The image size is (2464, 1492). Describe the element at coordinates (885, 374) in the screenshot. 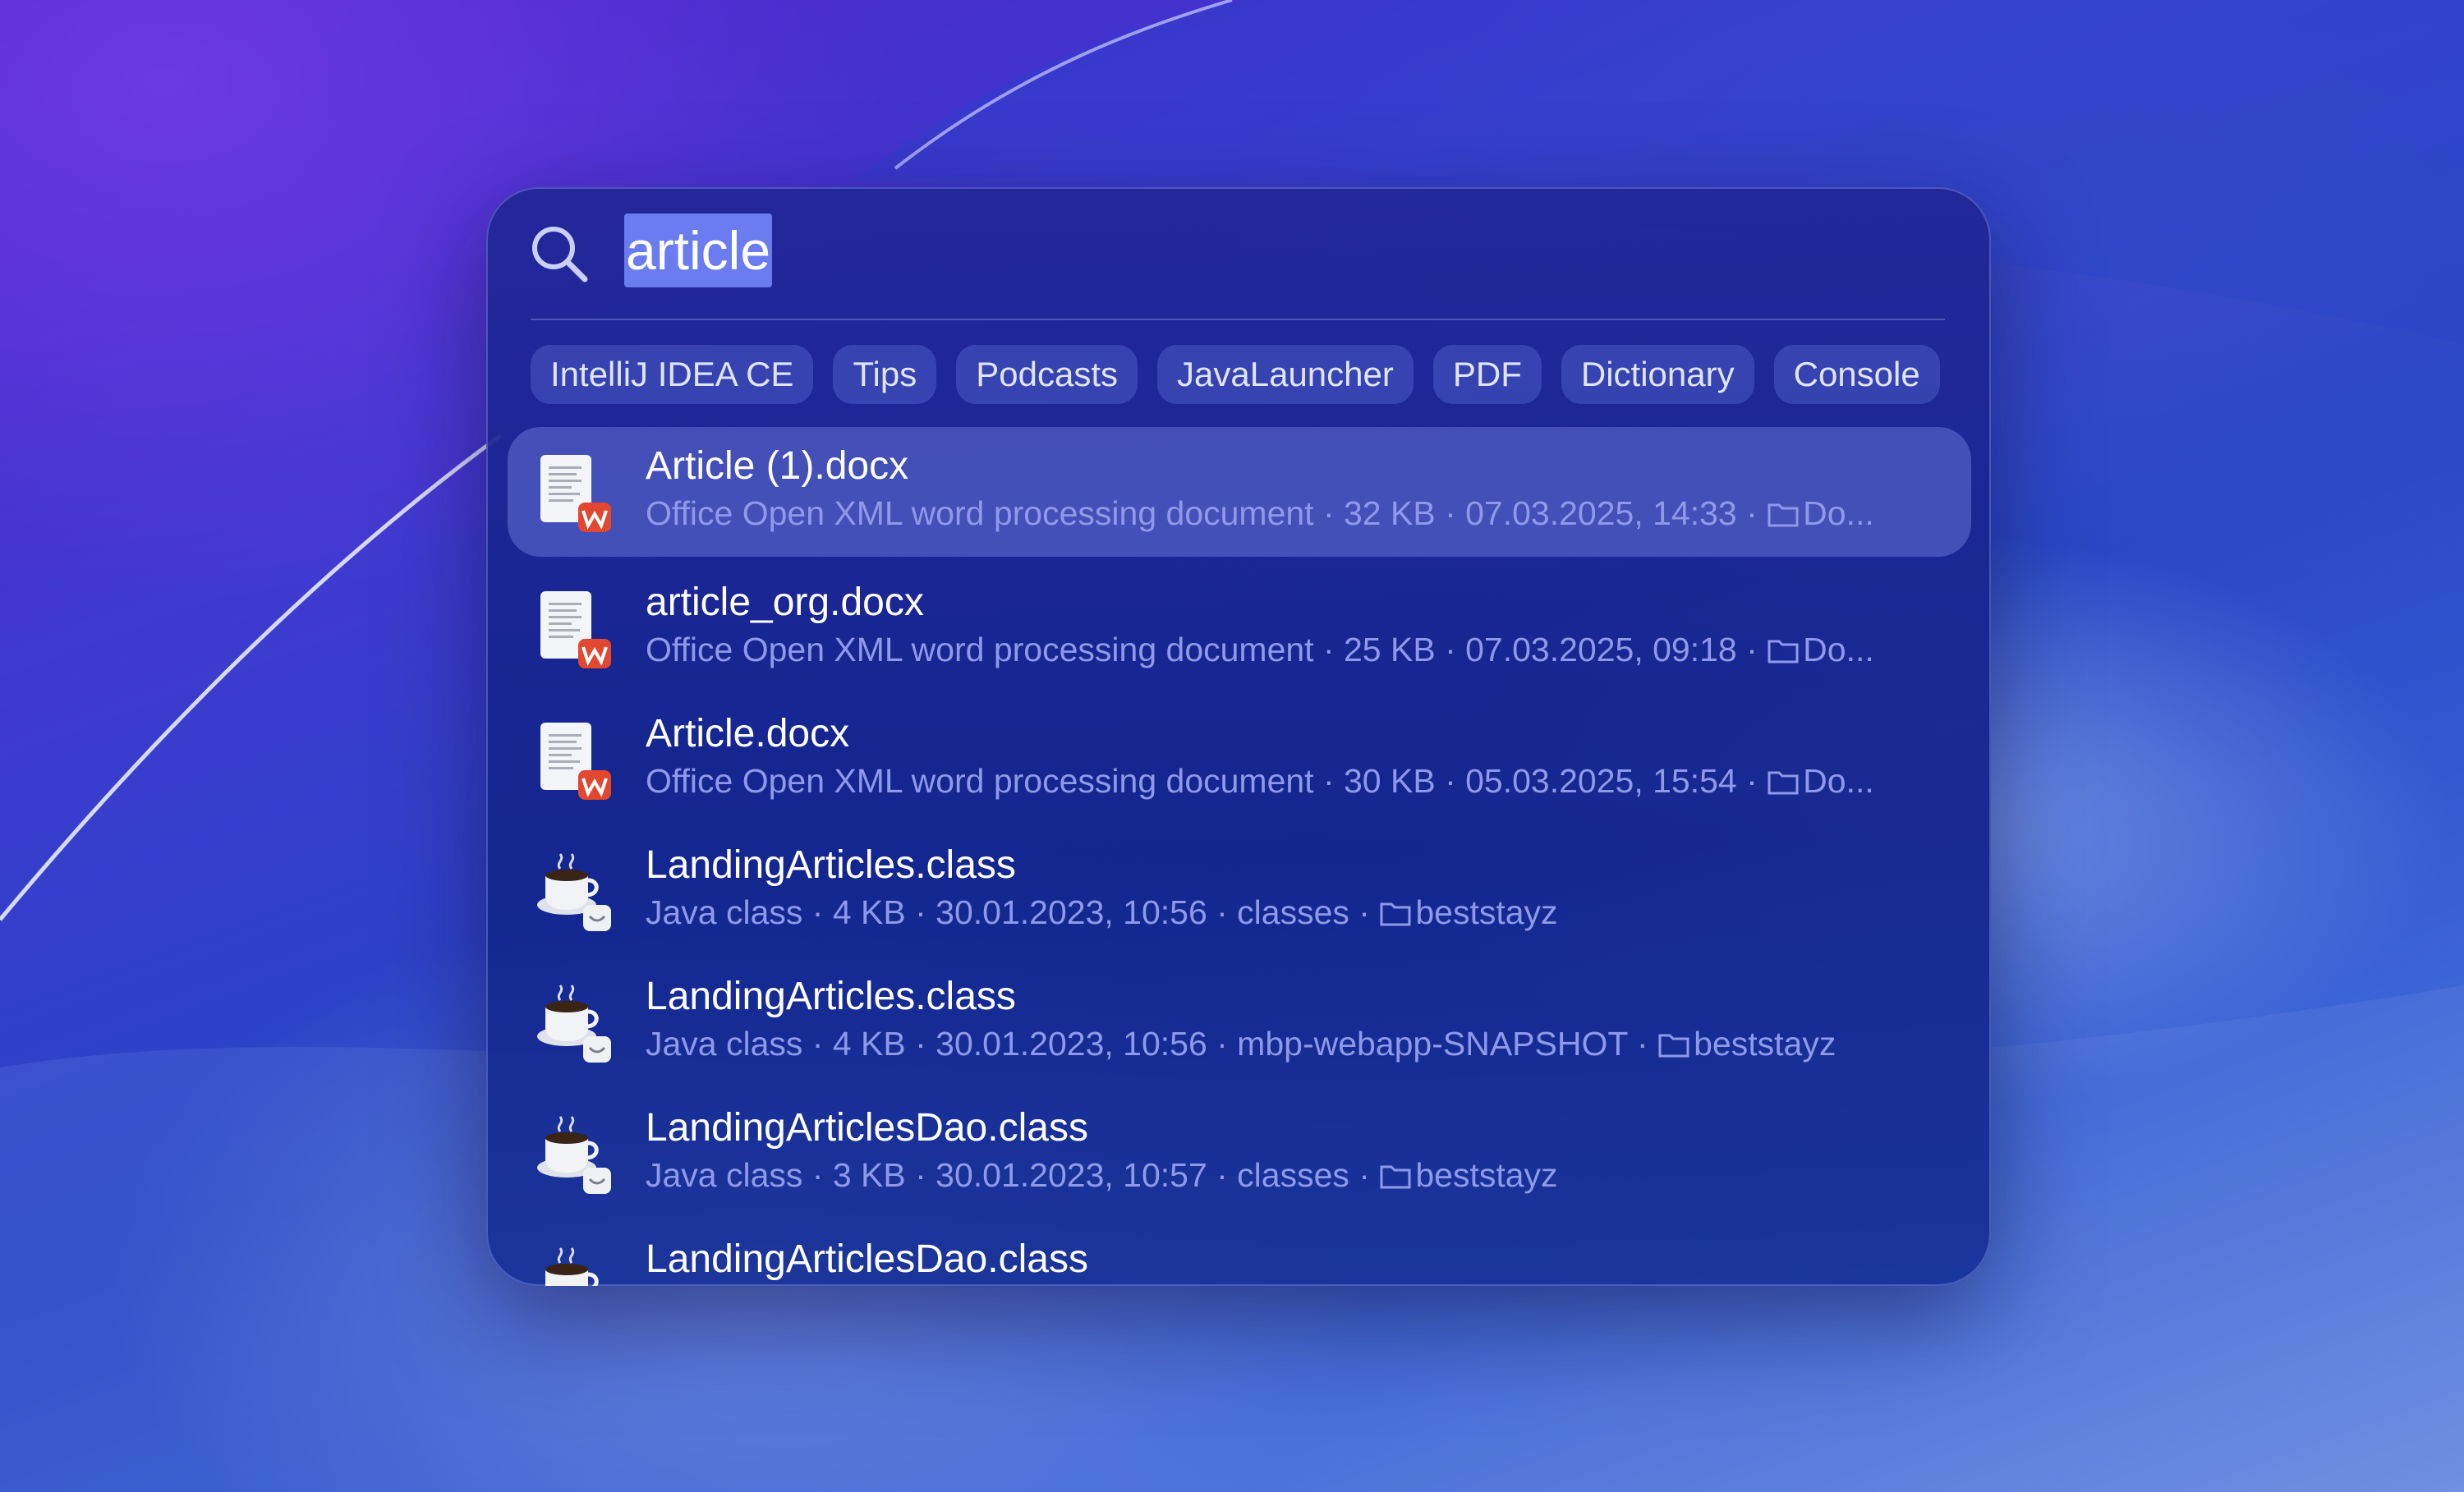

I see `chip-tips: Tips` at that location.